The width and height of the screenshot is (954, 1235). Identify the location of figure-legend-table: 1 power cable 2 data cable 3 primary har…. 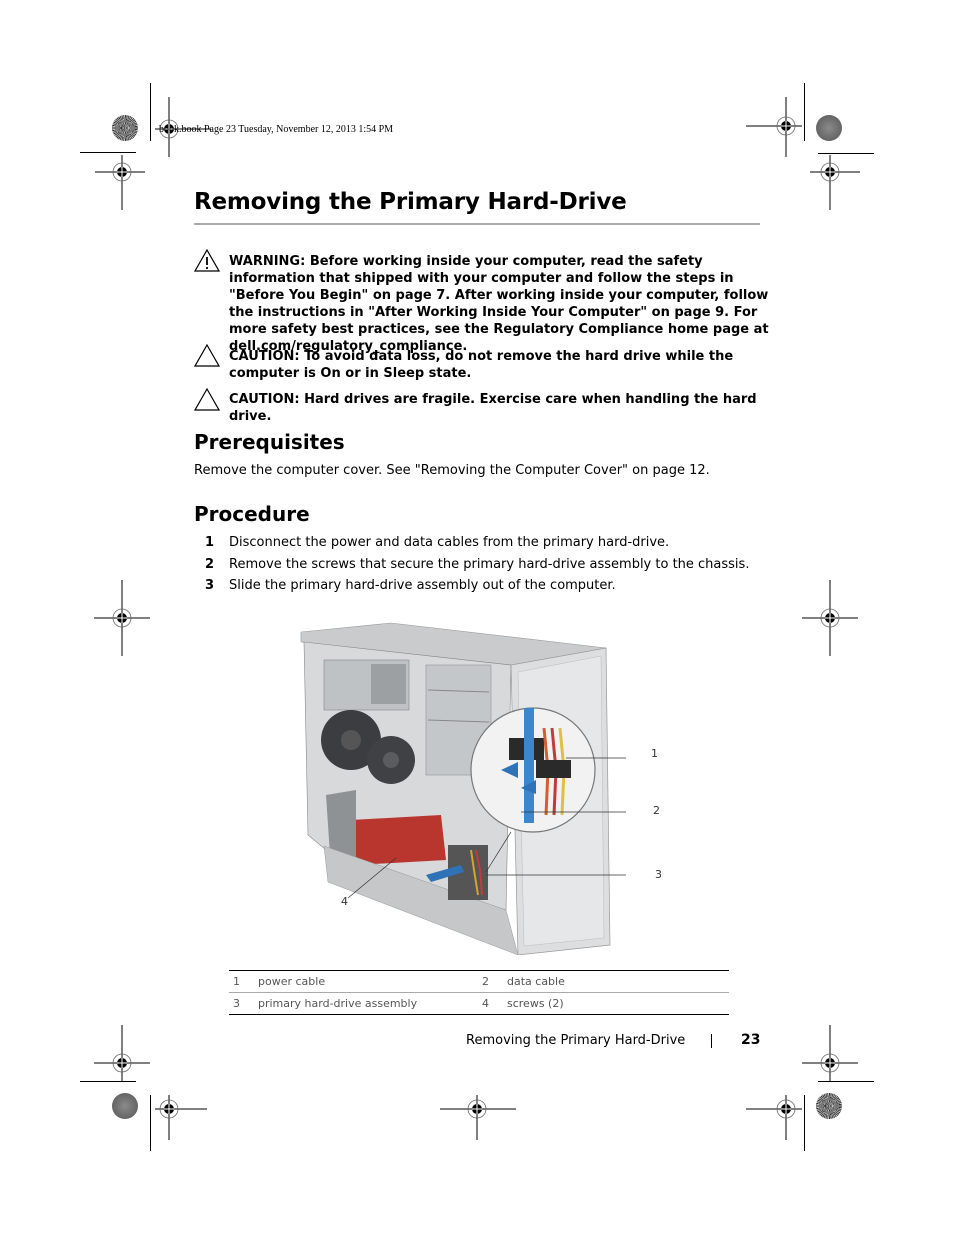
(479, 992).